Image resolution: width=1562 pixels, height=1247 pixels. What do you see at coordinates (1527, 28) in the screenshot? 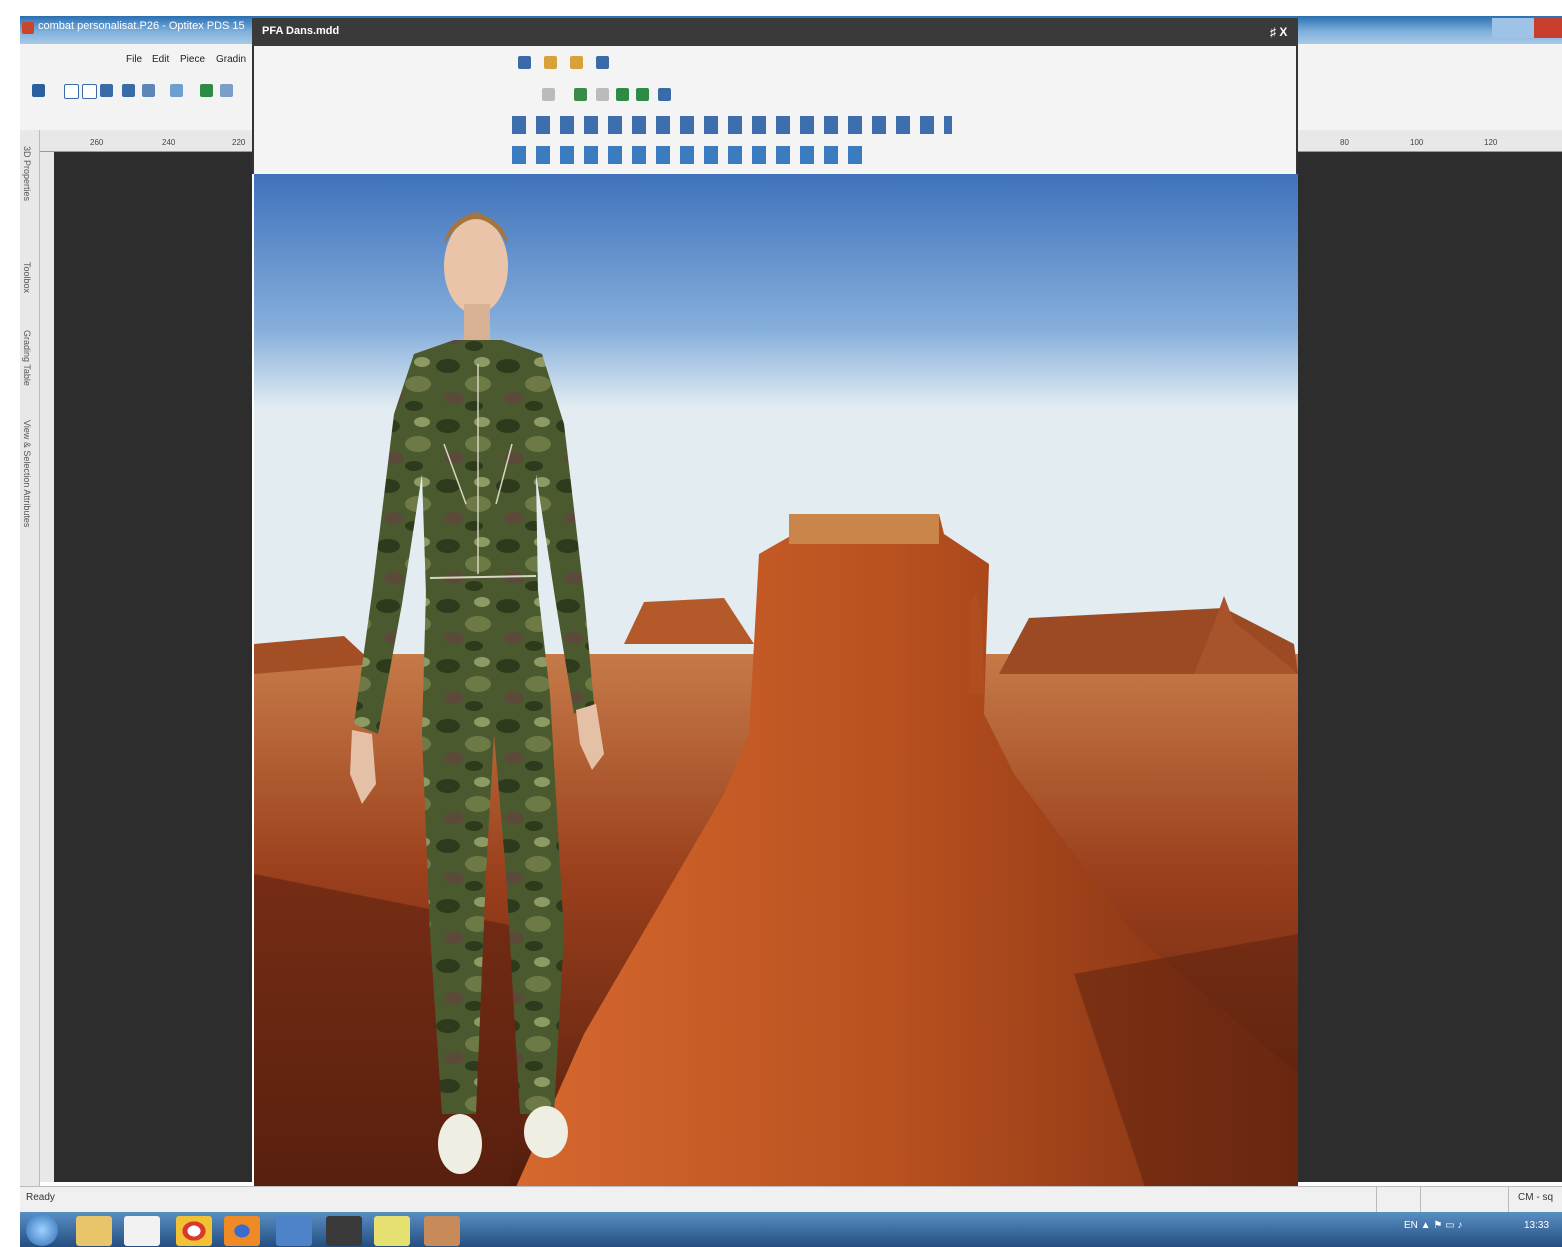
I see `window-controls` at bounding box center [1527, 28].